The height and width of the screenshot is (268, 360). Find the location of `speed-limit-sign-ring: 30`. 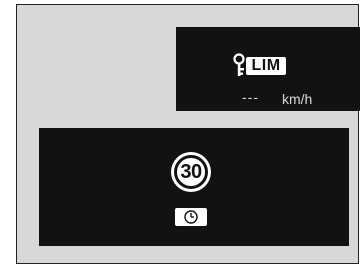

speed-limit-sign-ring: 30 is located at coordinates (191, 172).